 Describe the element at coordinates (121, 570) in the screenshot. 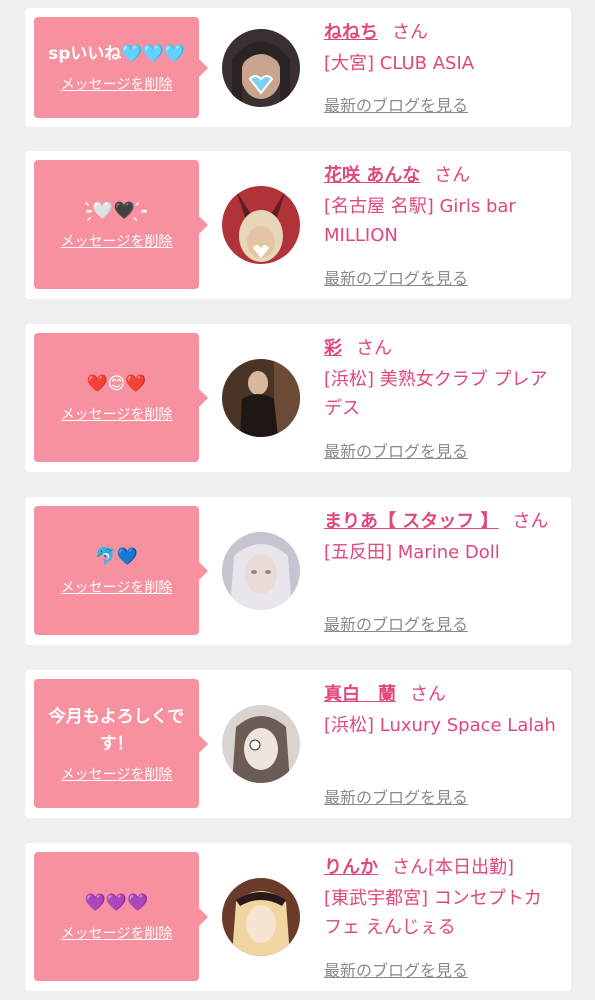

I see `message-bubble: 🐬💙 メッセージを削除` at that location.